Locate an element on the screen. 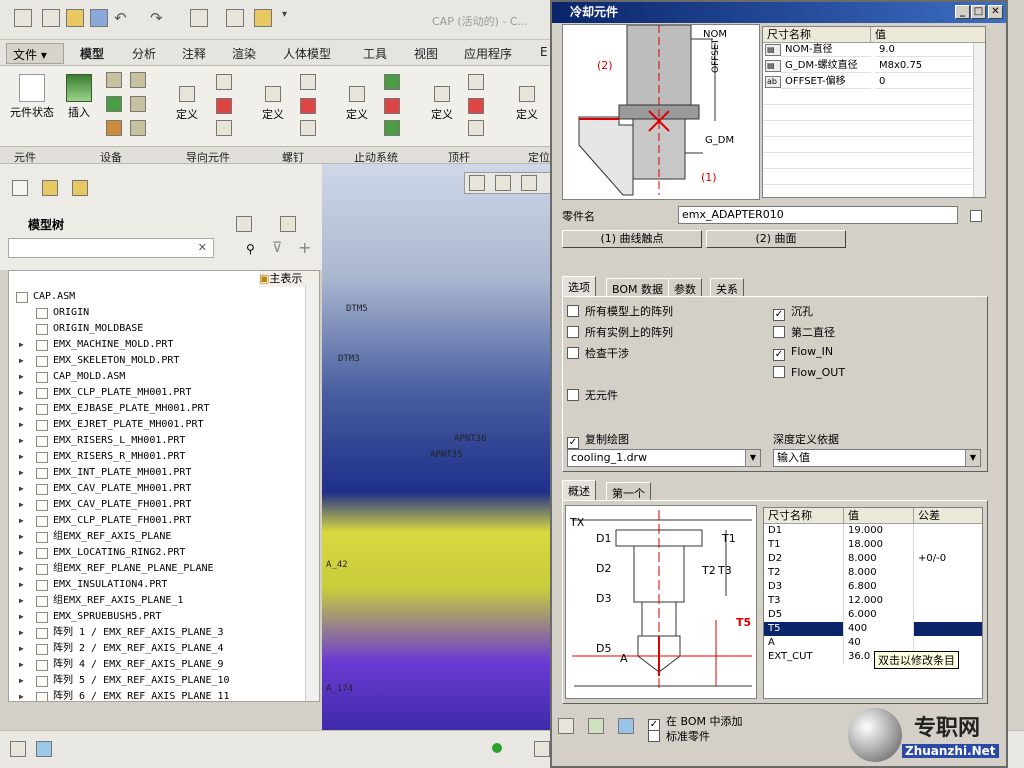 This screenshot has height=768, width=1024. tab-manikin: 人体模型 is located at coordinates (307, 53).